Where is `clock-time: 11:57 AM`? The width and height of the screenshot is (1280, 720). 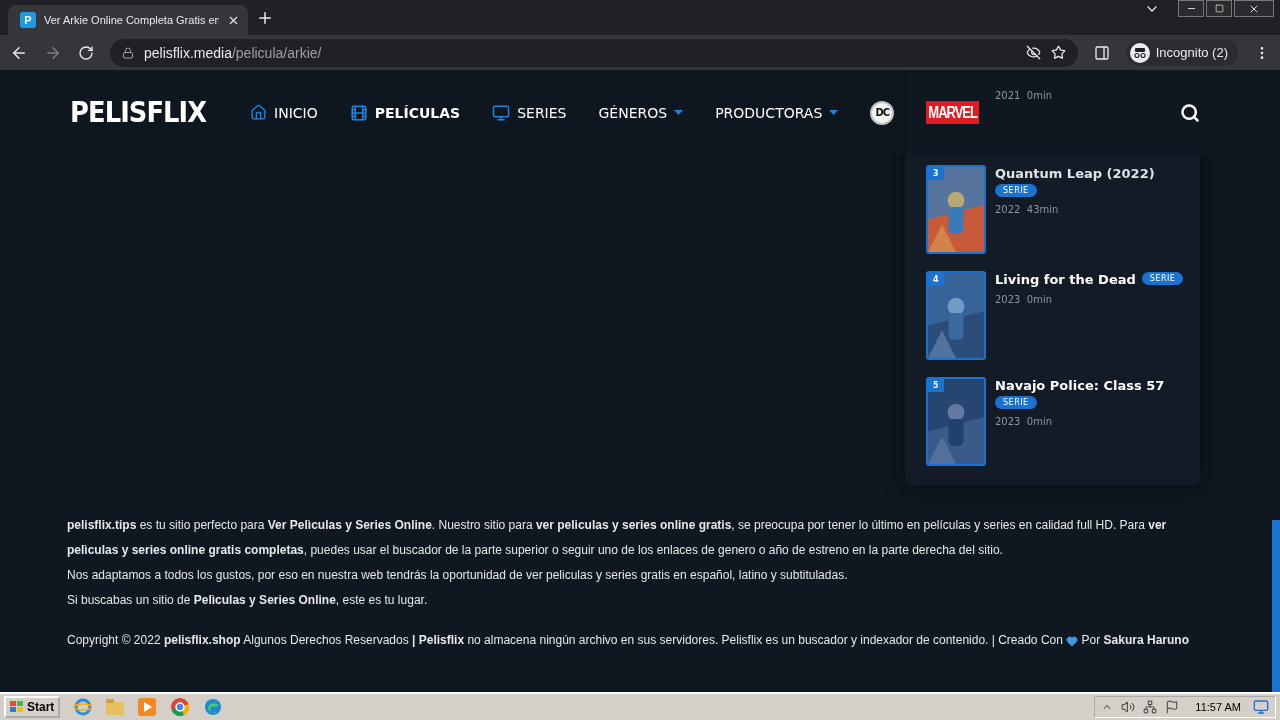
clock-time: 11:57 AM is located at coordinates (1218, 707).